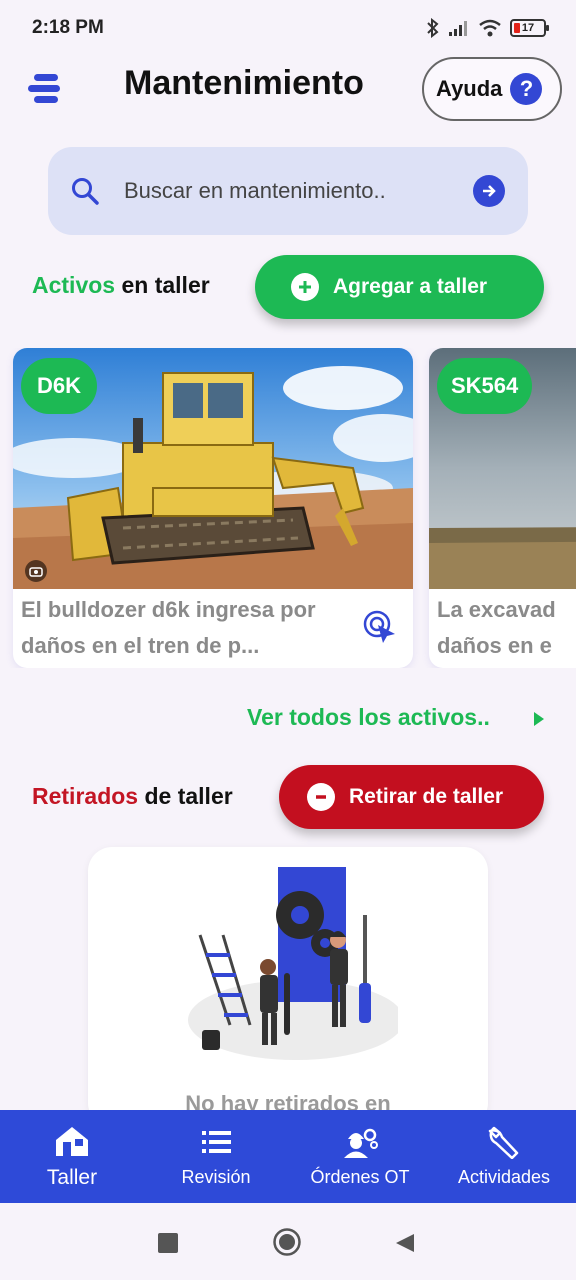  What do you see at coordinates (410, 286) in the screenshot?
I see `add-button-label: Agregar a taller` at bounding box center [410, 286].